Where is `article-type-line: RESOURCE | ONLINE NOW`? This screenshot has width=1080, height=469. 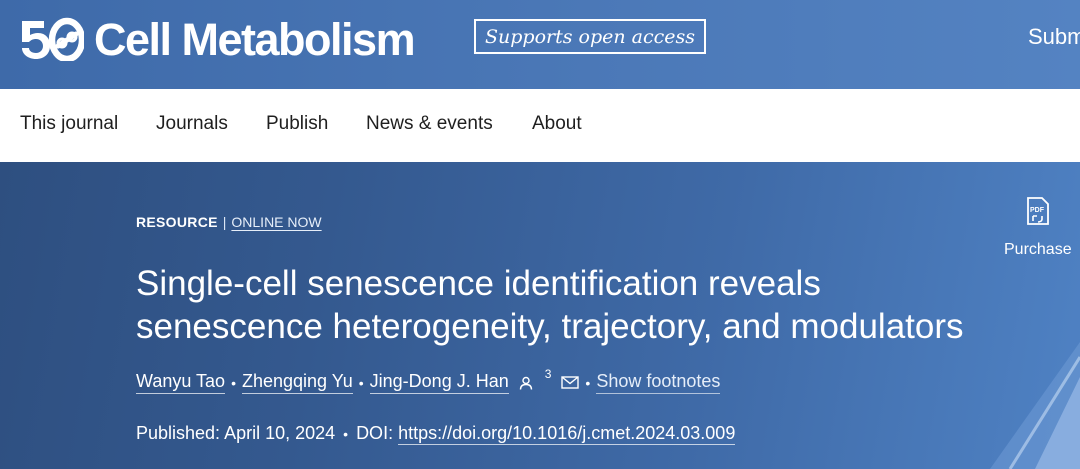
article-type-line: RESOURCE | ONLINE NOW is located at coordinates (229, 222).